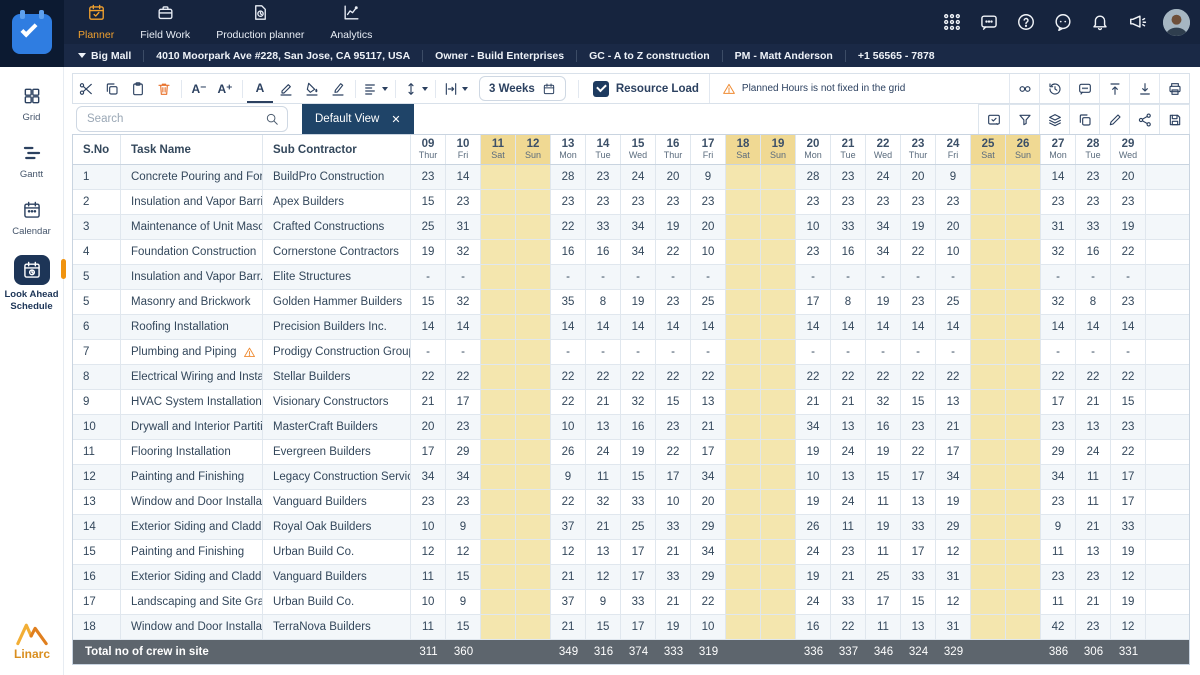 This screenshot has width=1200, height=675. What do you see at coordinates (1144, 119) in the screenshot?
I see `share-icon` at bounding box center [1144, 119].